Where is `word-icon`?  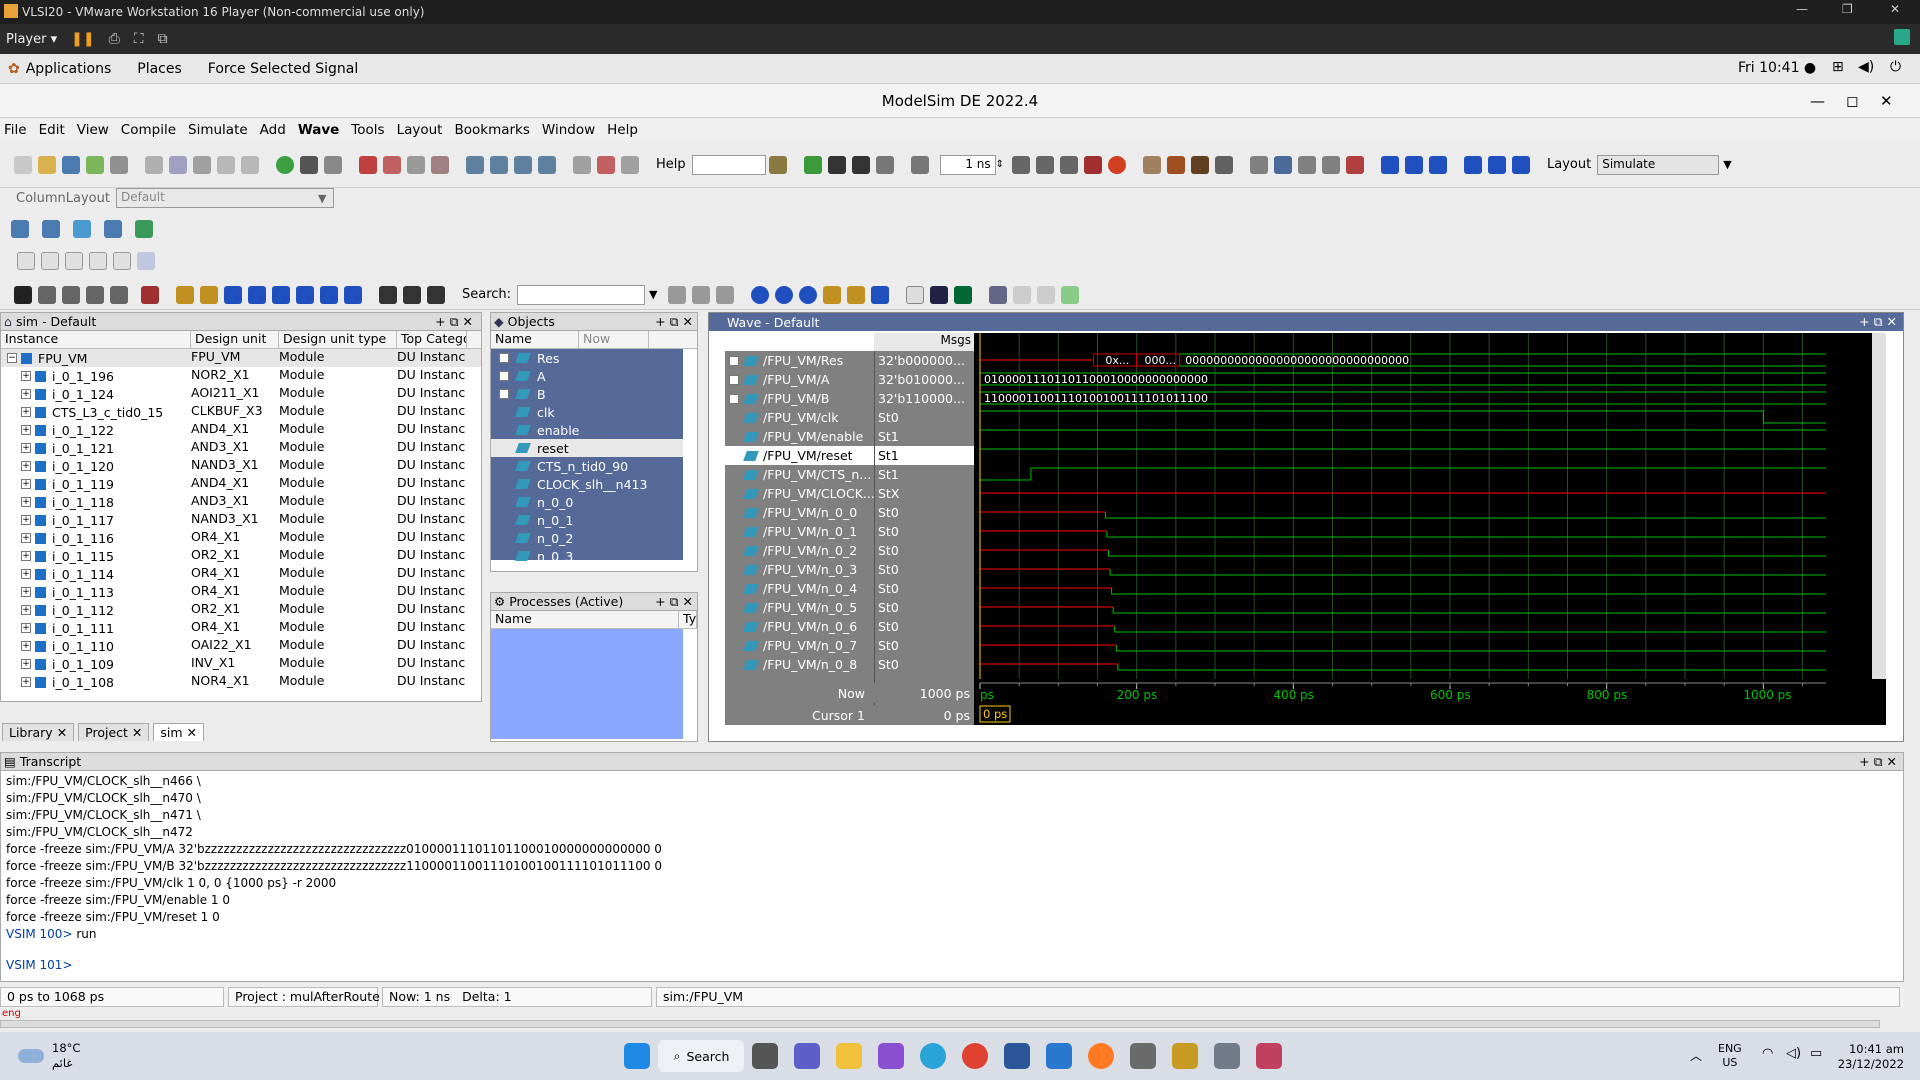
word-icon is located at coordinates (1017, 1056).